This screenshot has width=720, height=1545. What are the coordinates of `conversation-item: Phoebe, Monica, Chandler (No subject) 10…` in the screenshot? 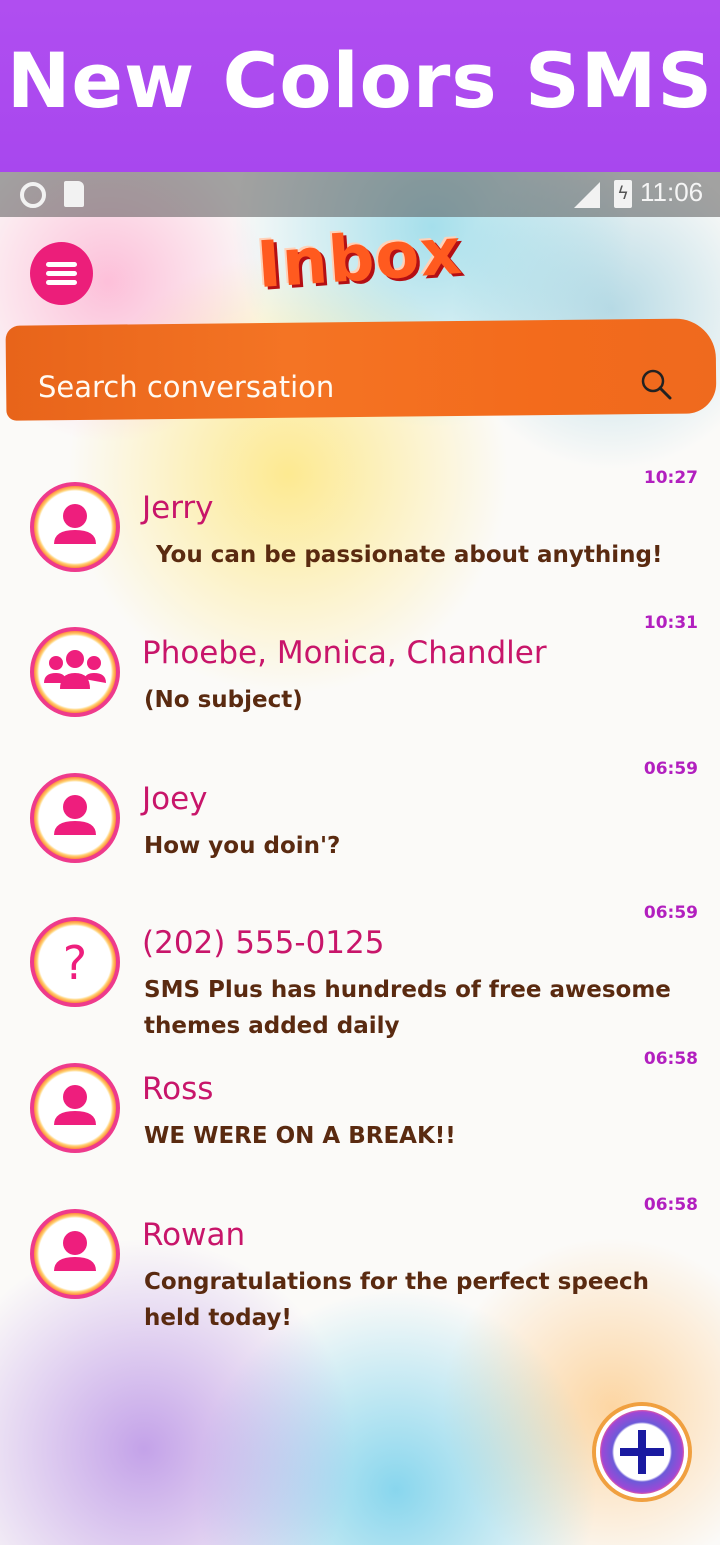 It's located at (360, 690).